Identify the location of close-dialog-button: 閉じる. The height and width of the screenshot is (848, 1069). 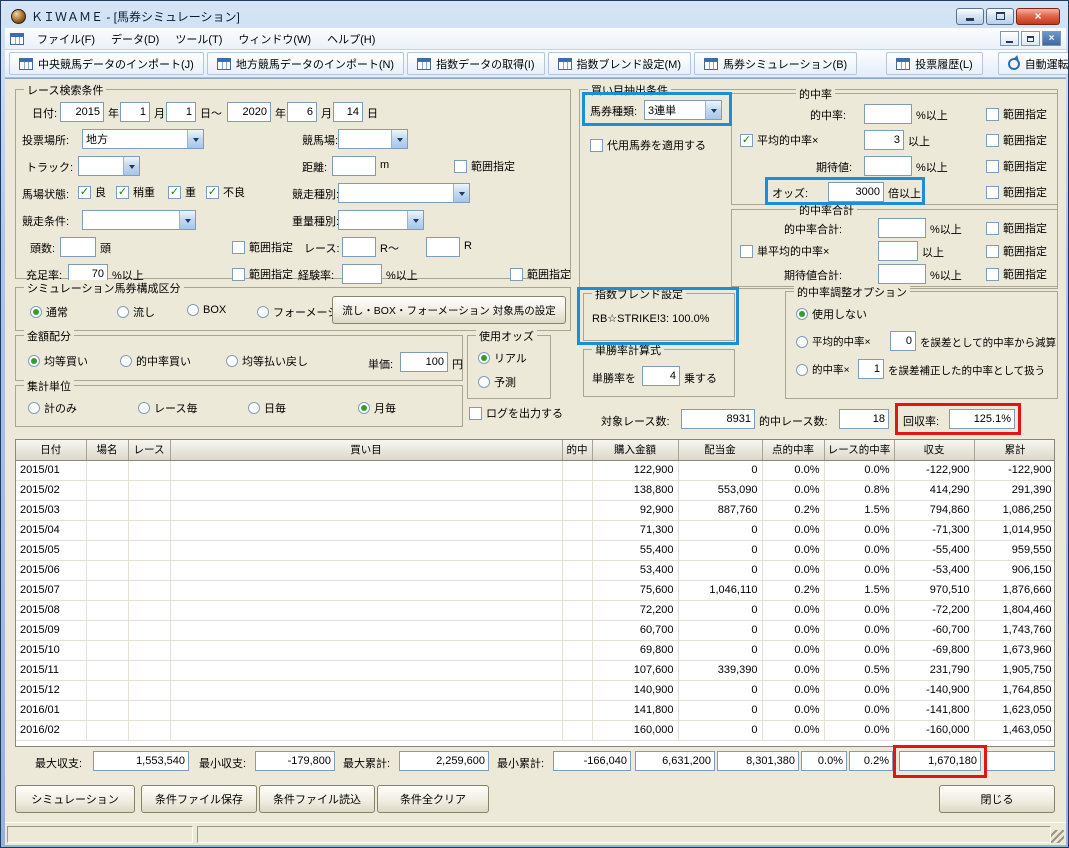
(997, 799).